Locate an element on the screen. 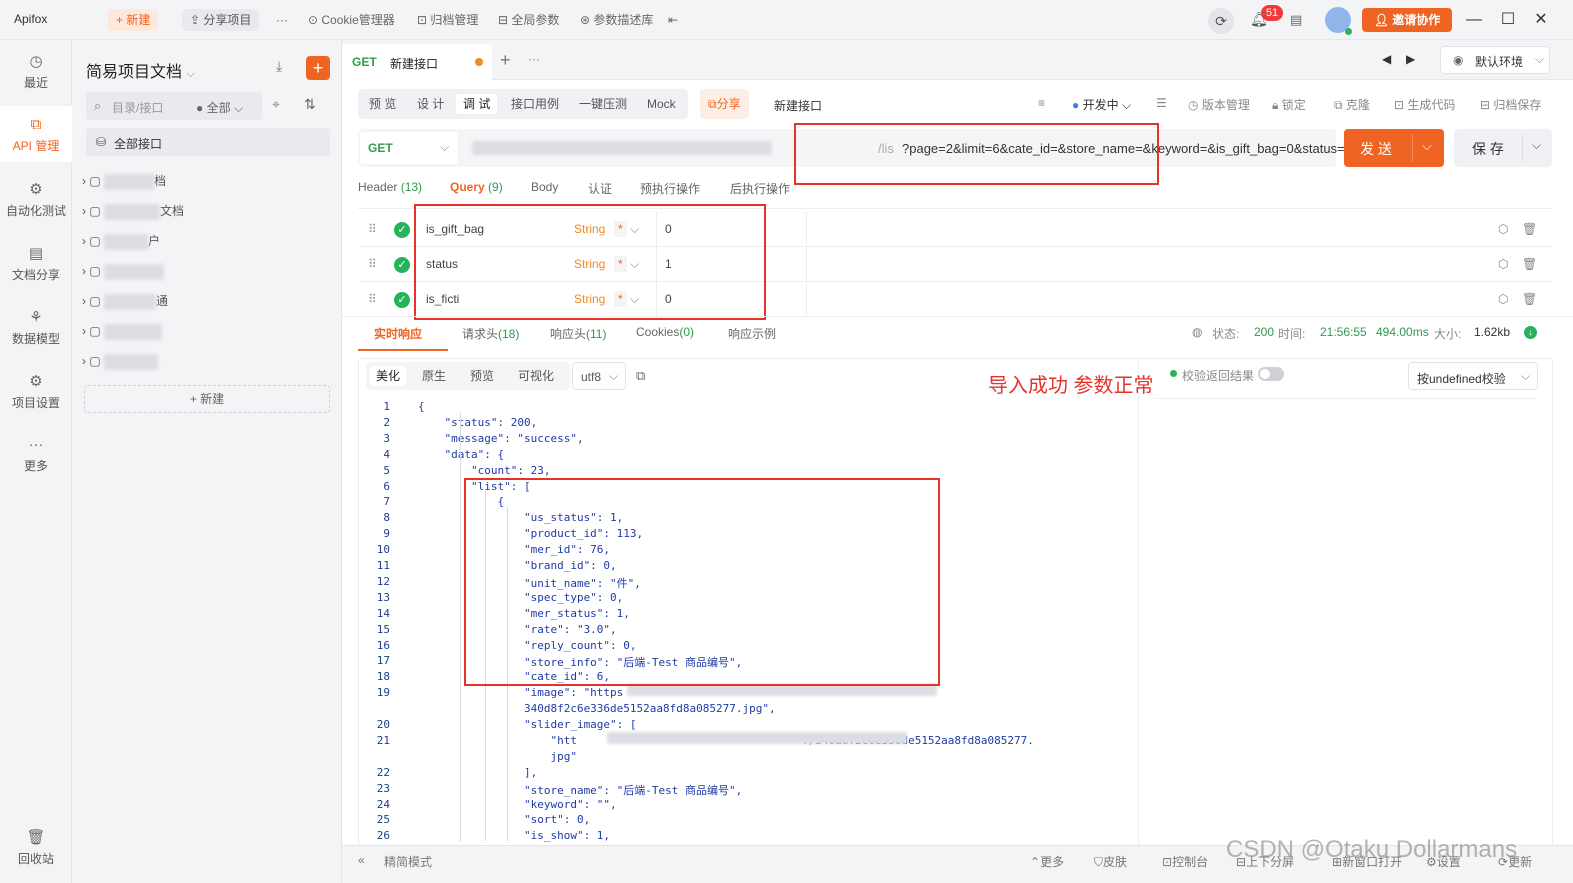  tab-auth: 认证 is located at coordinates (600, 188).